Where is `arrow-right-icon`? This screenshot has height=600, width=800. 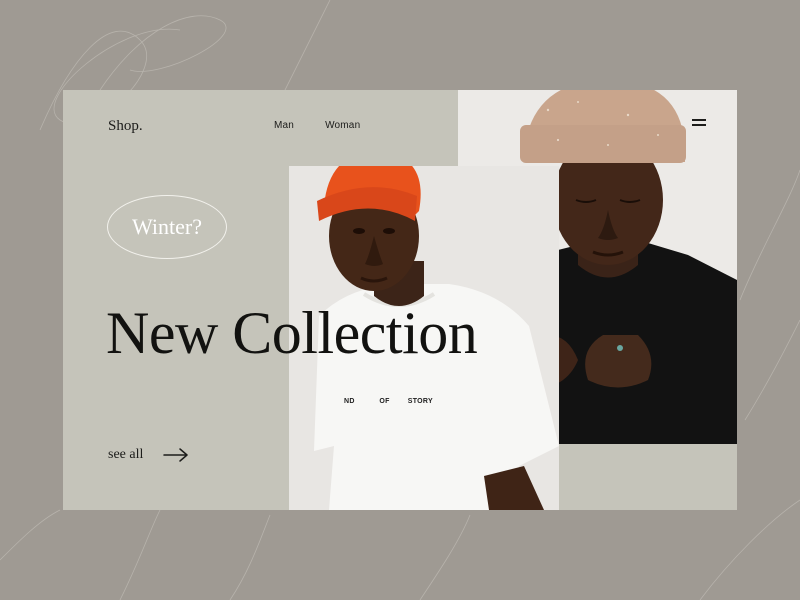
arrow-right-icon is located at coordinates (176, 455).